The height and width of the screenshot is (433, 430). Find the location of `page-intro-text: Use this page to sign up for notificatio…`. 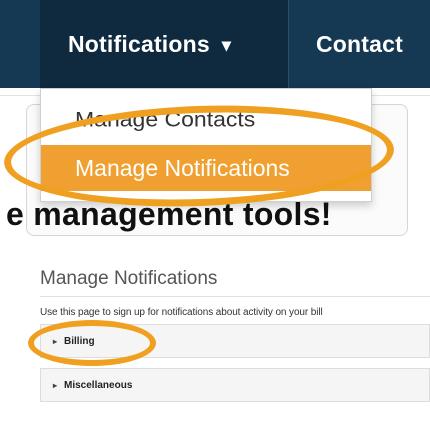

page-intro-text: Use this page to sign up for notificatio… is located at coordinates (181, 312).